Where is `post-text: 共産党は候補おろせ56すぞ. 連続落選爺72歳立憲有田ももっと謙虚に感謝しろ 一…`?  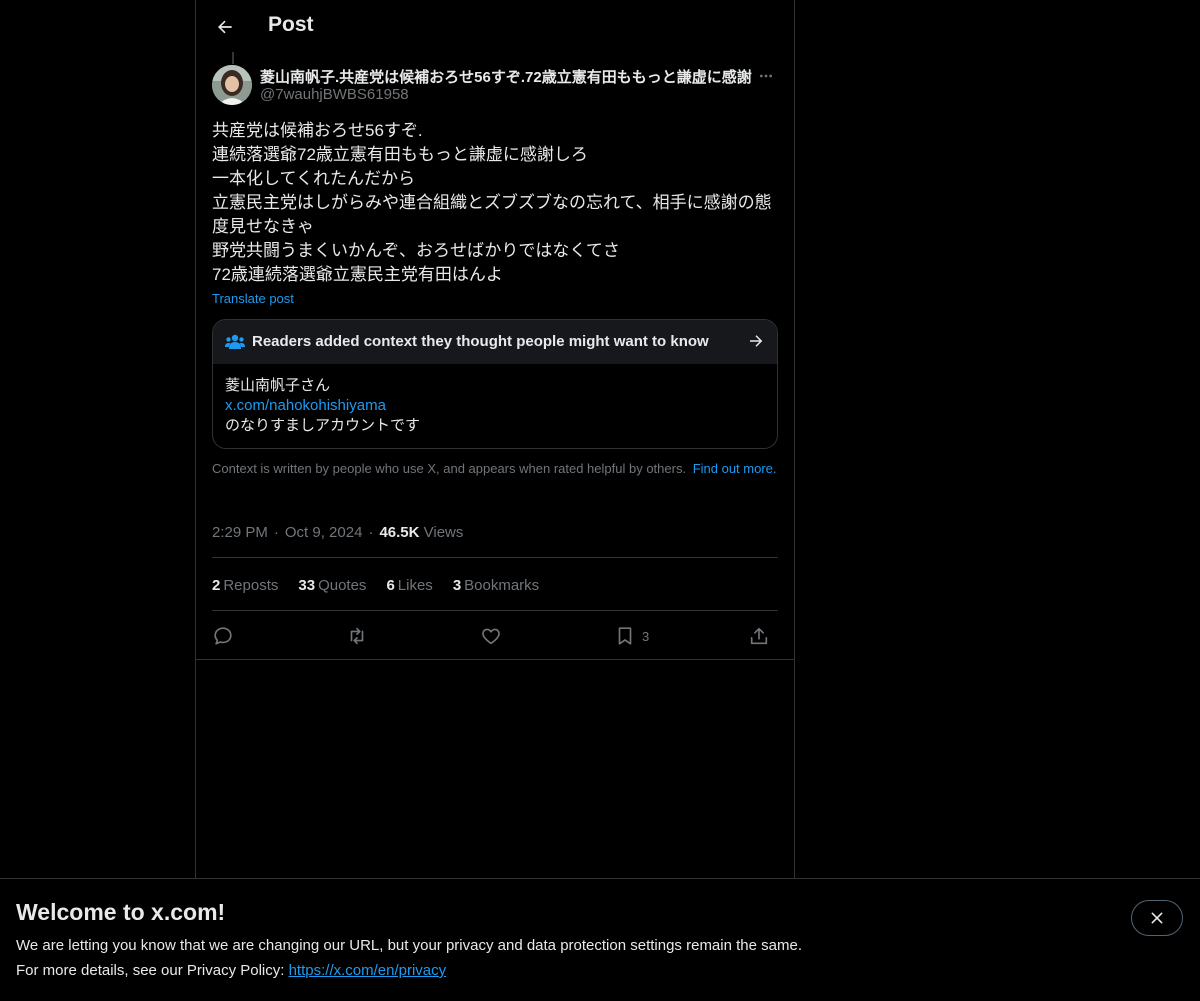 post-text: 共産党は候補おろせ56すぞ. 連続落選爺72歳立憲有田ももっと謙虚に感謝しろ 一… is located at coordinates (495, 203).